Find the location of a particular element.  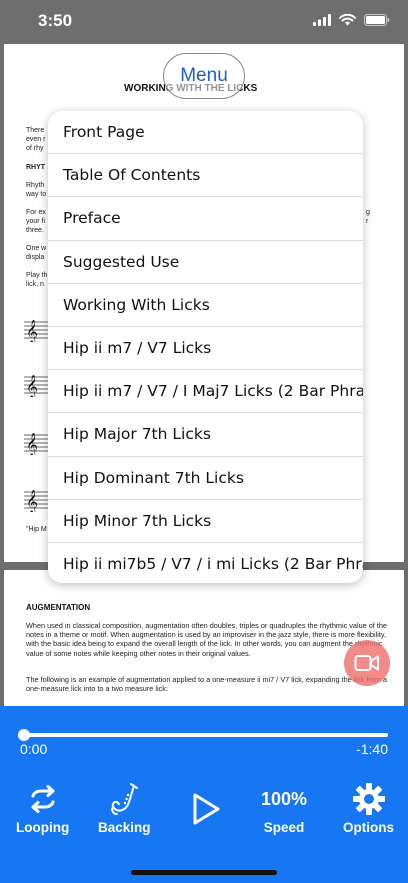

battery-icon is located at coordinates (377, 20).